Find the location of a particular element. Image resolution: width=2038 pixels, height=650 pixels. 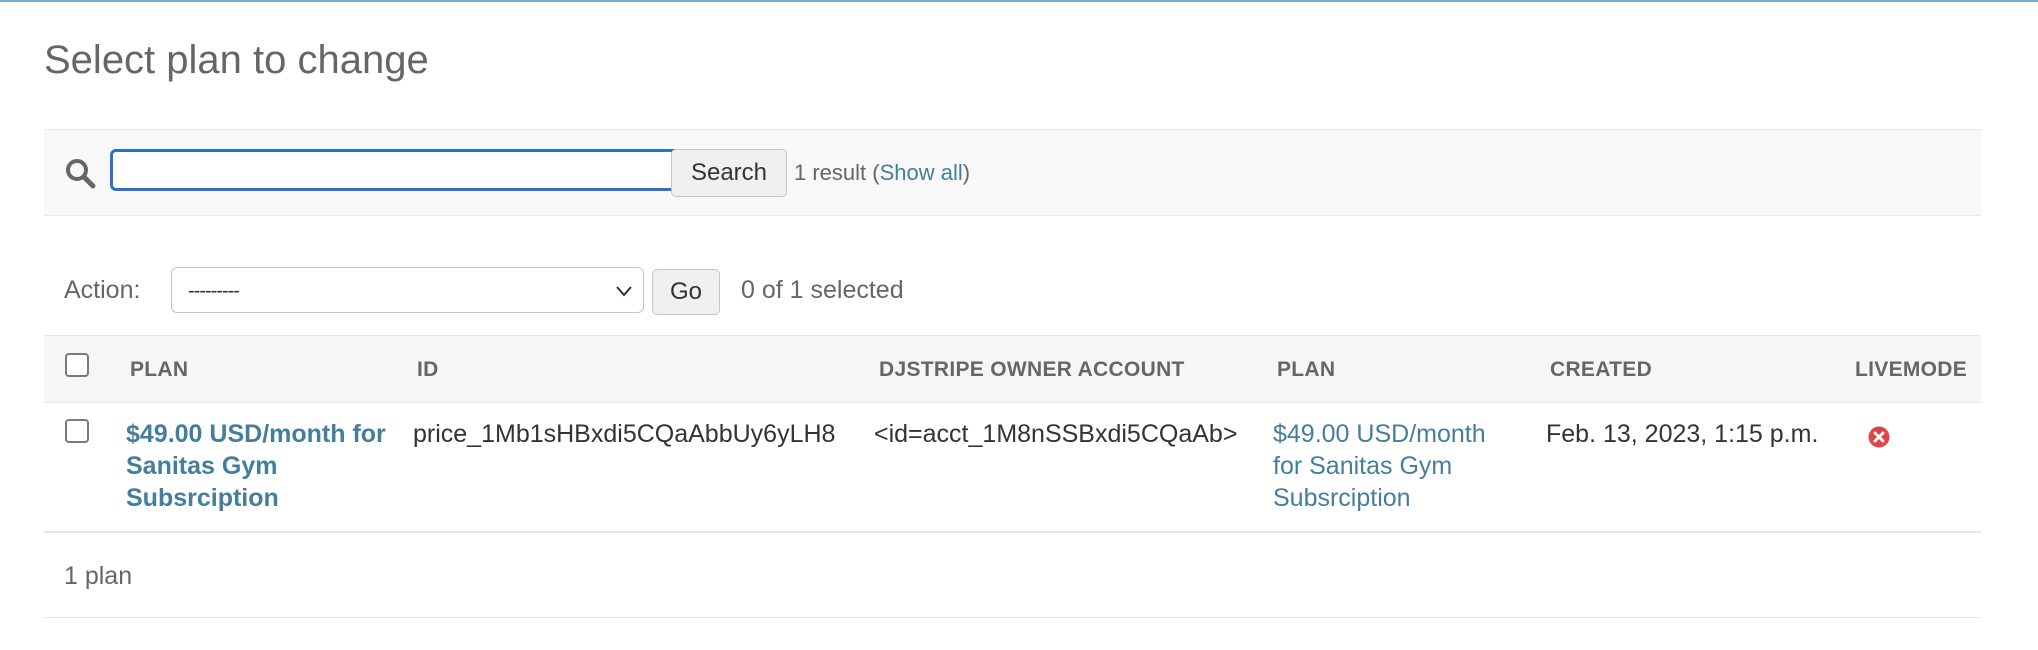

show-all-link: Show all is located at coordinates (921, 172).